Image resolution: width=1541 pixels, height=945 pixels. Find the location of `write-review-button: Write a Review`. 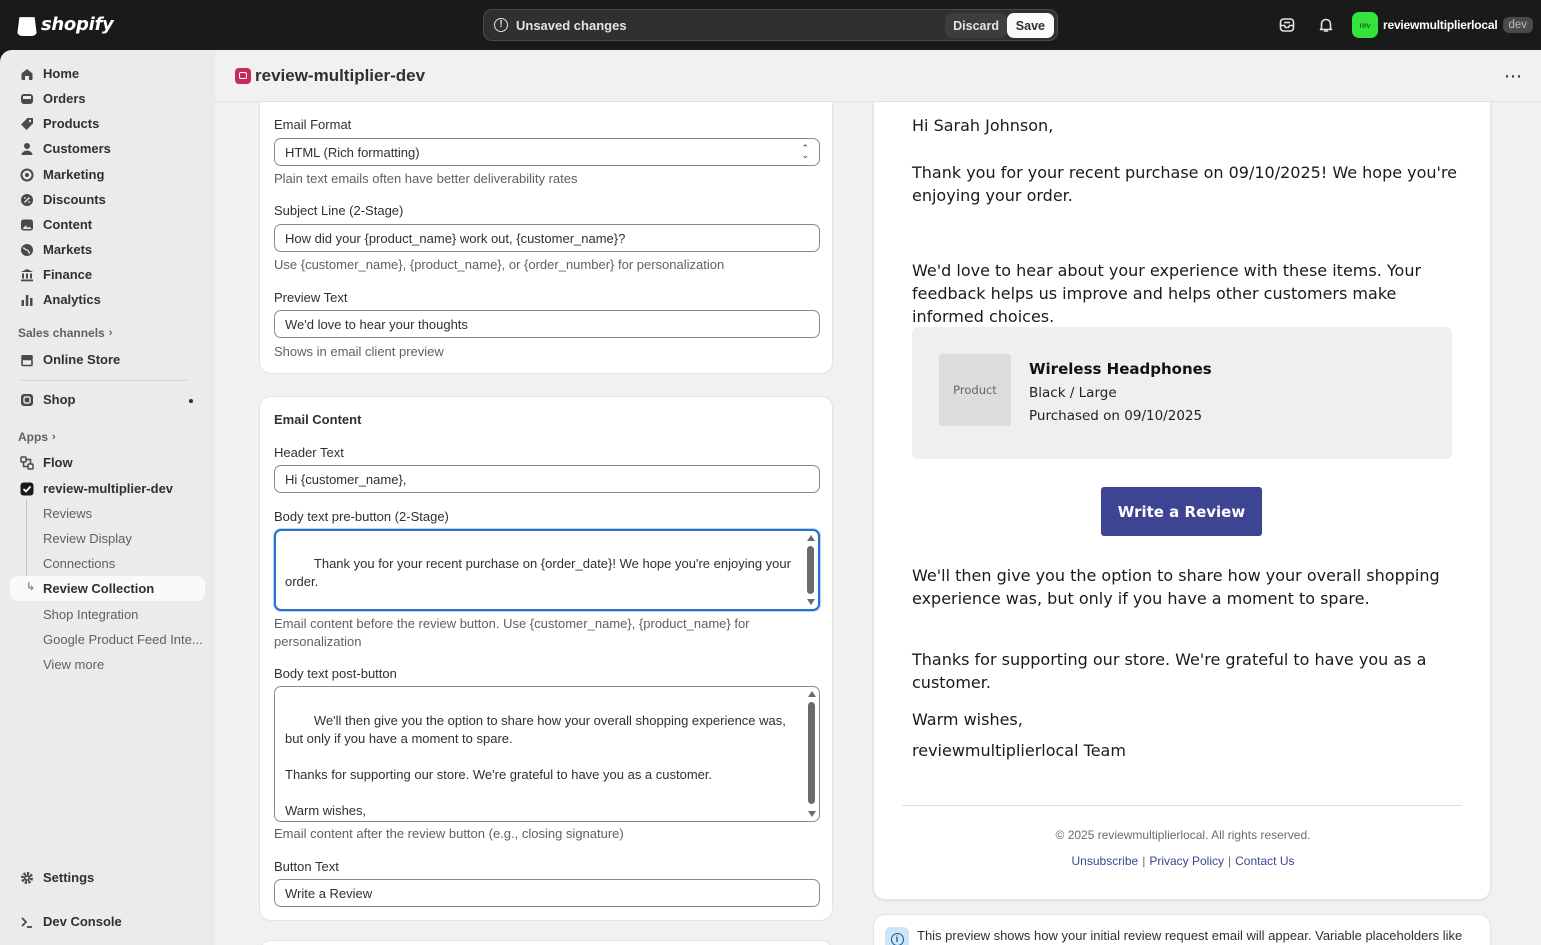

write-review-button: Write a Review is located at coordinates (1181, 511).